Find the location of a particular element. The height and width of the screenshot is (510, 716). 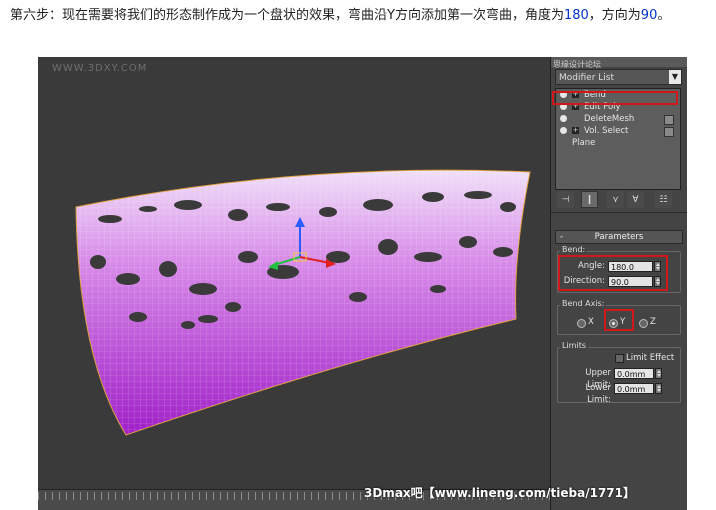

axis-z-radio is located at coordinates (643, 323).